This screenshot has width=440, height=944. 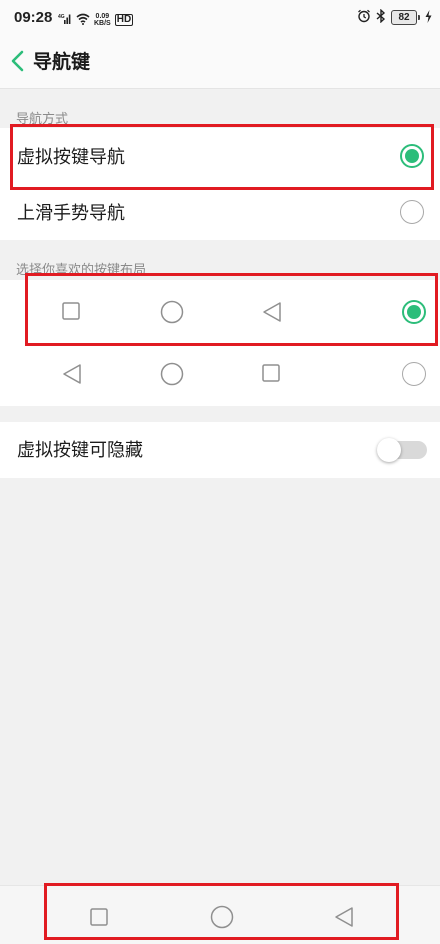 I want to click on battery-level: 82, so click(x=404, y=17).